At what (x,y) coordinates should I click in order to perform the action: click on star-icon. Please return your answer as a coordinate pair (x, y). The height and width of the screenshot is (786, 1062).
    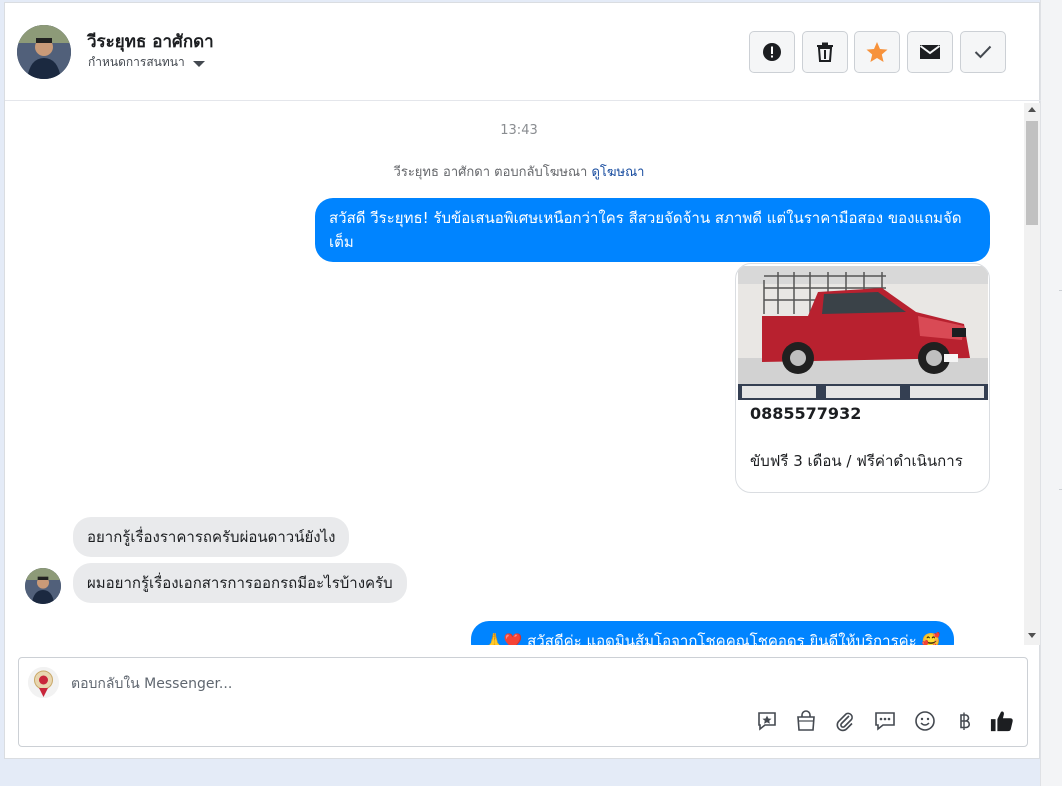
    Looking at the image, I should click on (877, 52).